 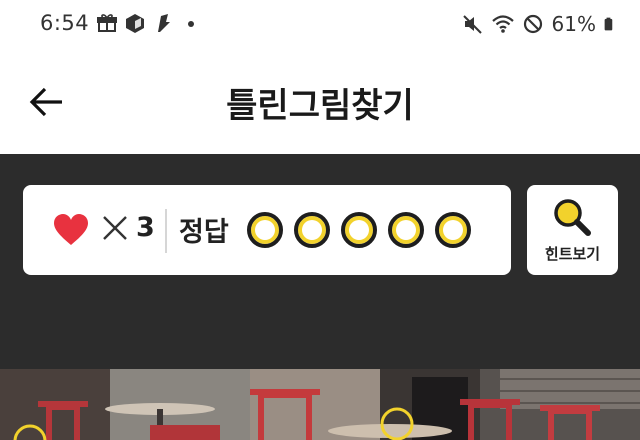 I want to click on mute-icon, so click(x=472, y=24).